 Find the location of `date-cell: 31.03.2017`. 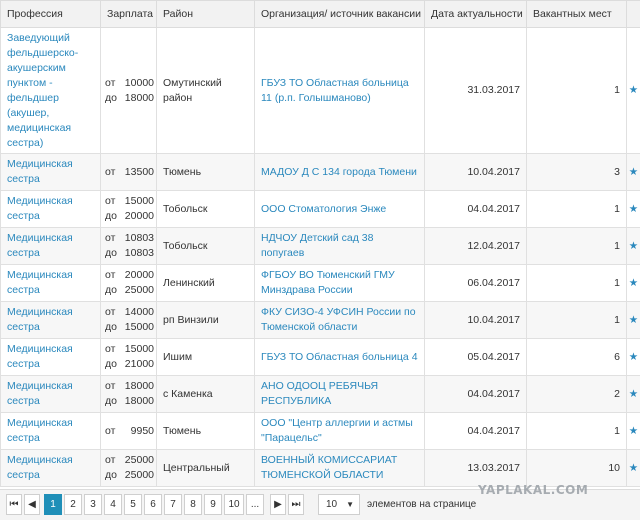

date-cell: 31.03.2017 is located at coordinates (475, 90).